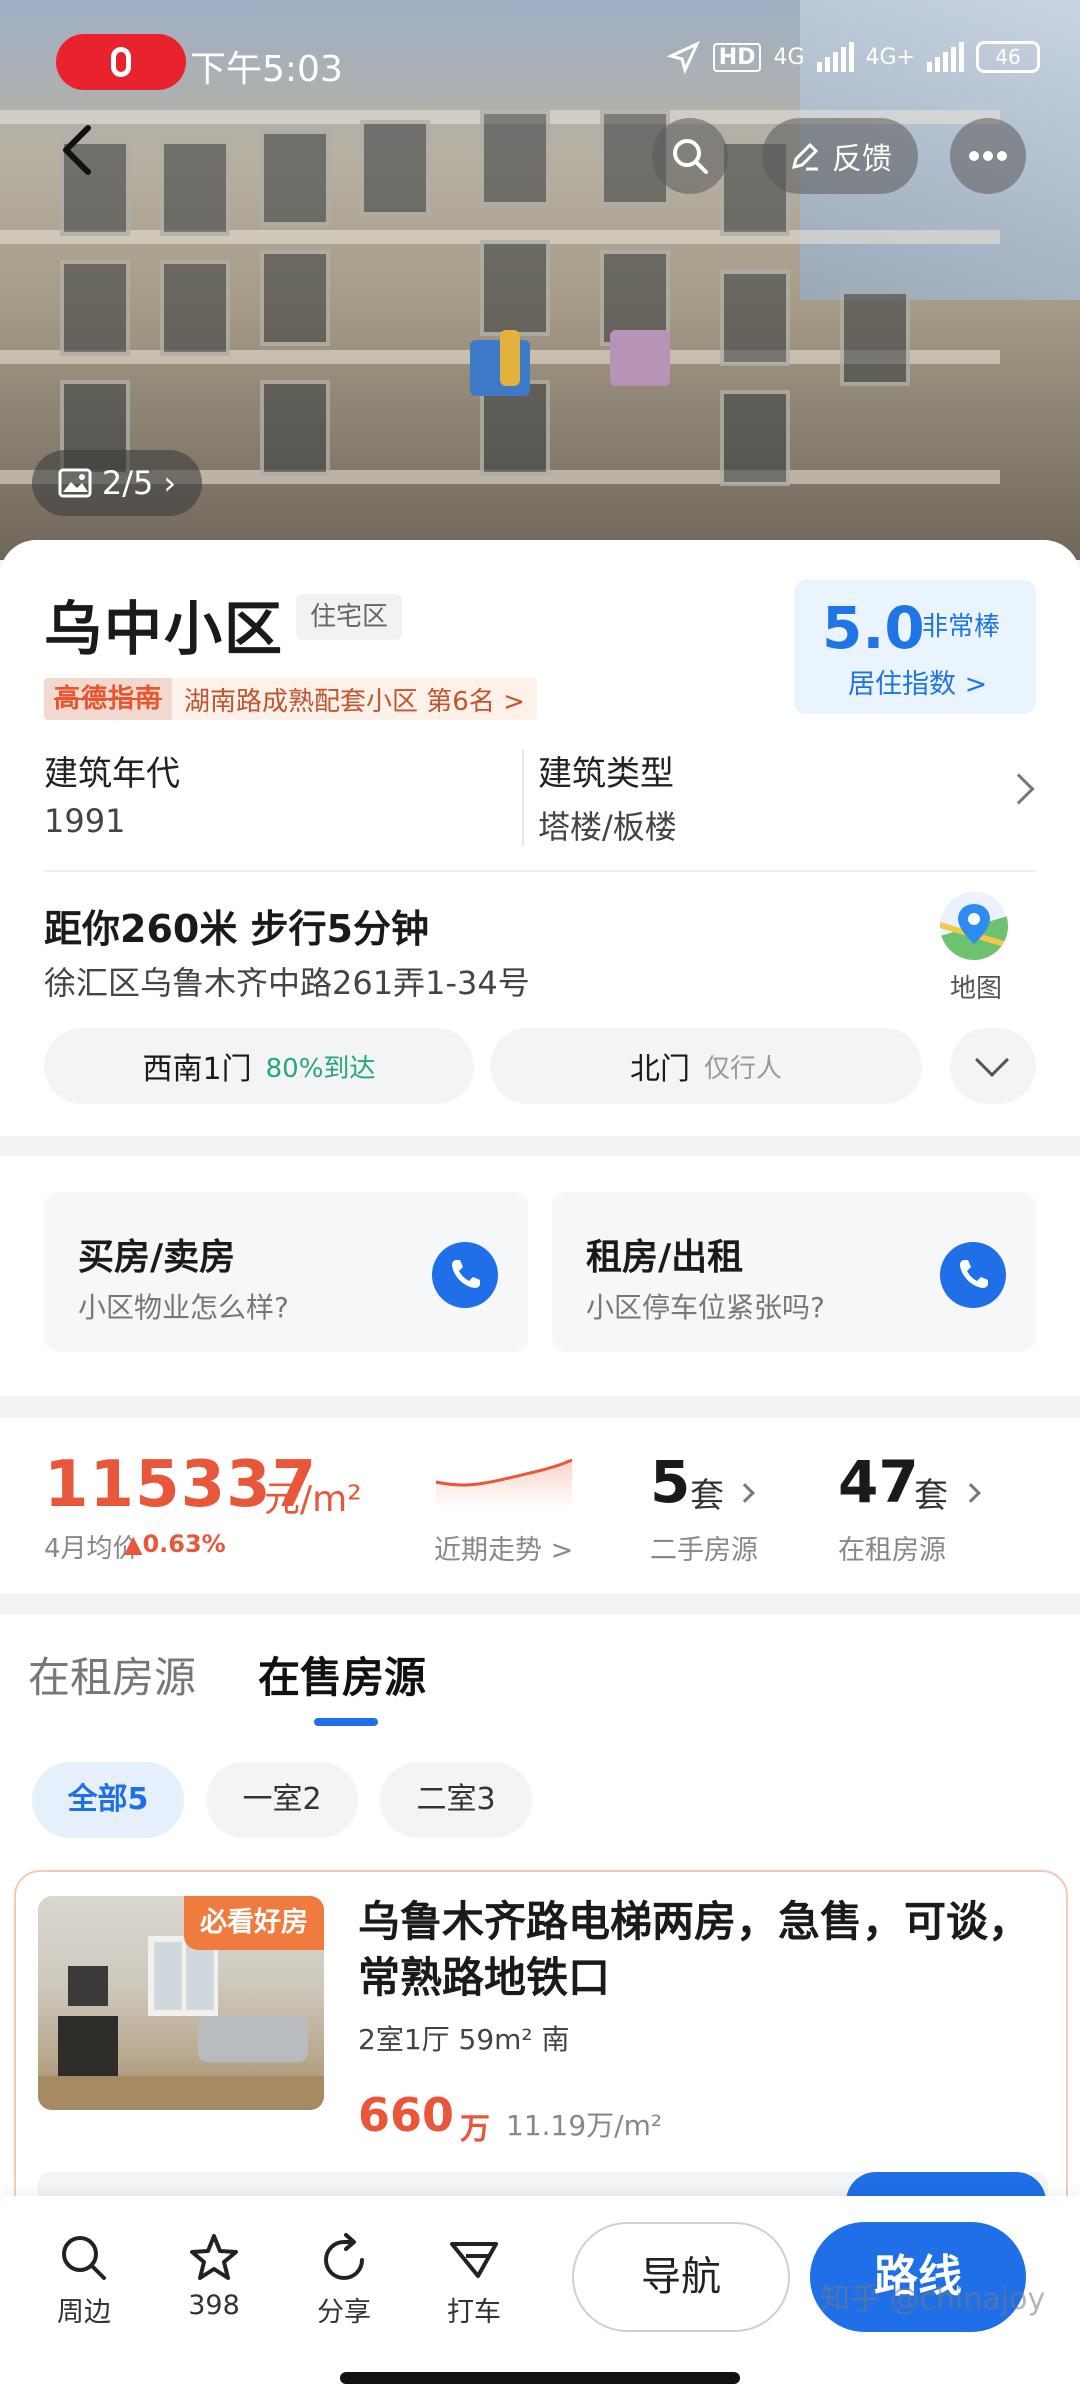 The height and width of the screenshot is (2400, 1080). What do you see at coordinates (474, 2279) in the screenshot?
I see `taxi-button: 打车` at bounding box center [474, 2279].